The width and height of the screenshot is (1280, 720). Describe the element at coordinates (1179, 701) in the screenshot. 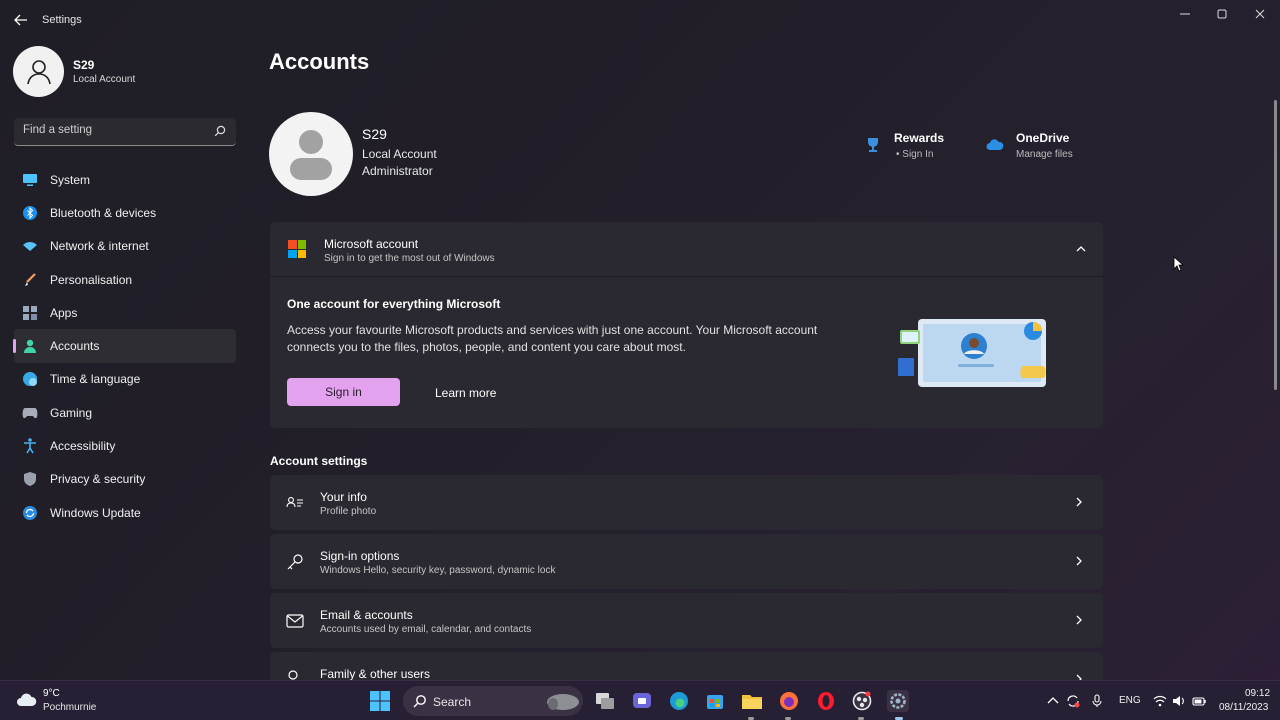

I see `volume-icon` at that location.